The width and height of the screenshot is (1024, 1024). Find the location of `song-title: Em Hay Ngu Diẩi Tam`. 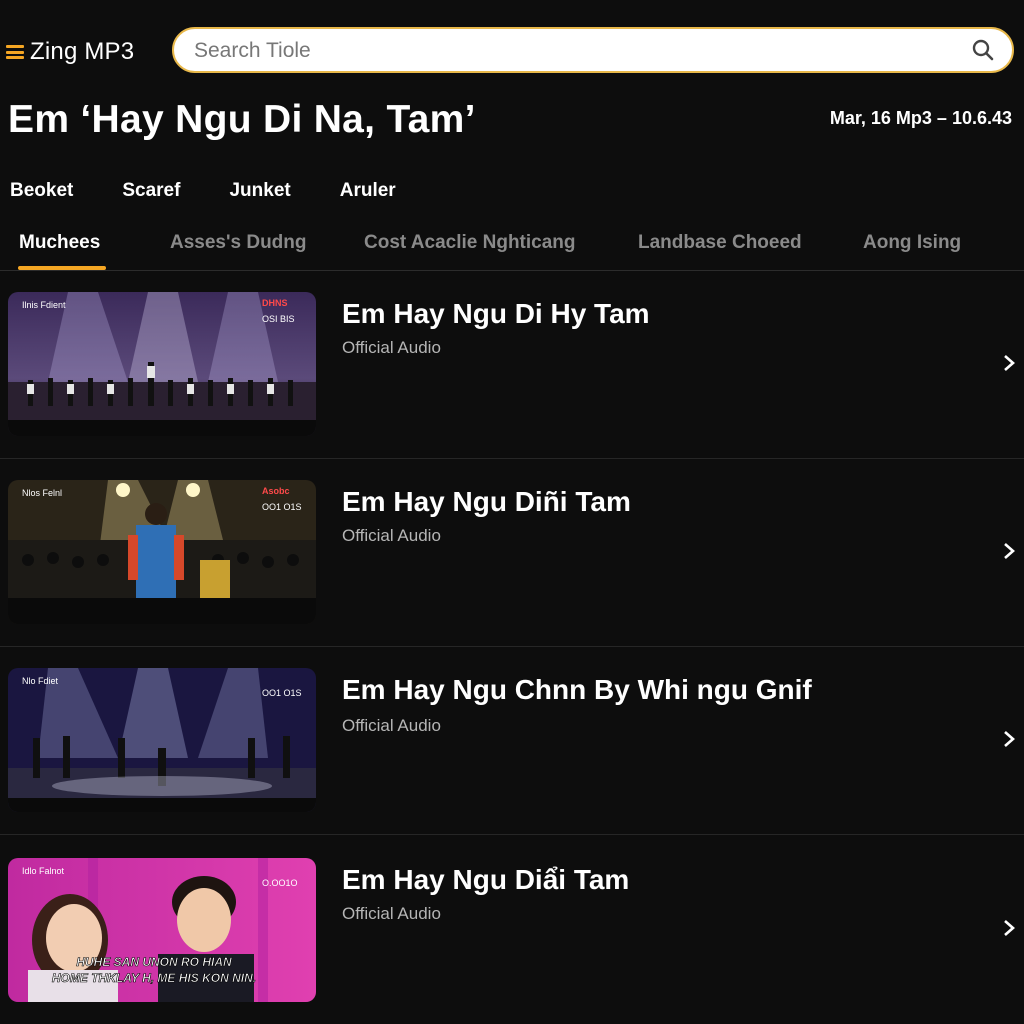

song-title: Em Hay Ngu Diẩi Tam is located at coordinates (485, 880).